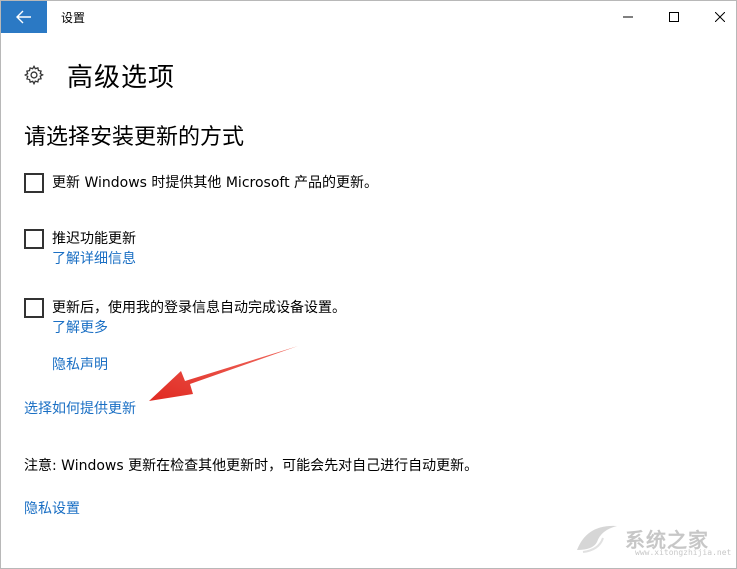  I want to click on watermark-url: www.xitongzhijia.net, so click(683, 552).